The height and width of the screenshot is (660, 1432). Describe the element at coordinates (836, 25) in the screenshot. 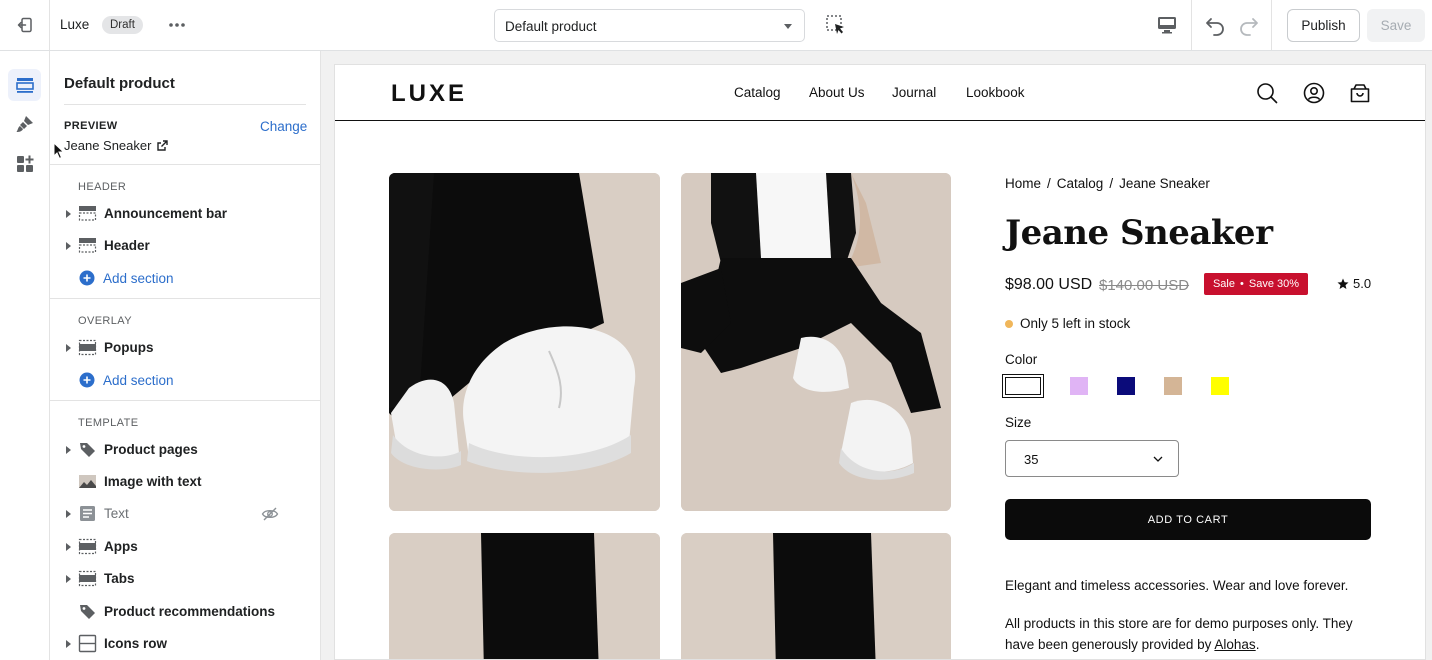

I see `inspector-toggle-button` at that location.